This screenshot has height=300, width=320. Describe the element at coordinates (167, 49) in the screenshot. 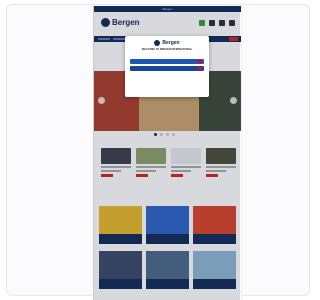

I see `modal-title: WELCOME TO BERGEN INTERNATIONAL` at that location.